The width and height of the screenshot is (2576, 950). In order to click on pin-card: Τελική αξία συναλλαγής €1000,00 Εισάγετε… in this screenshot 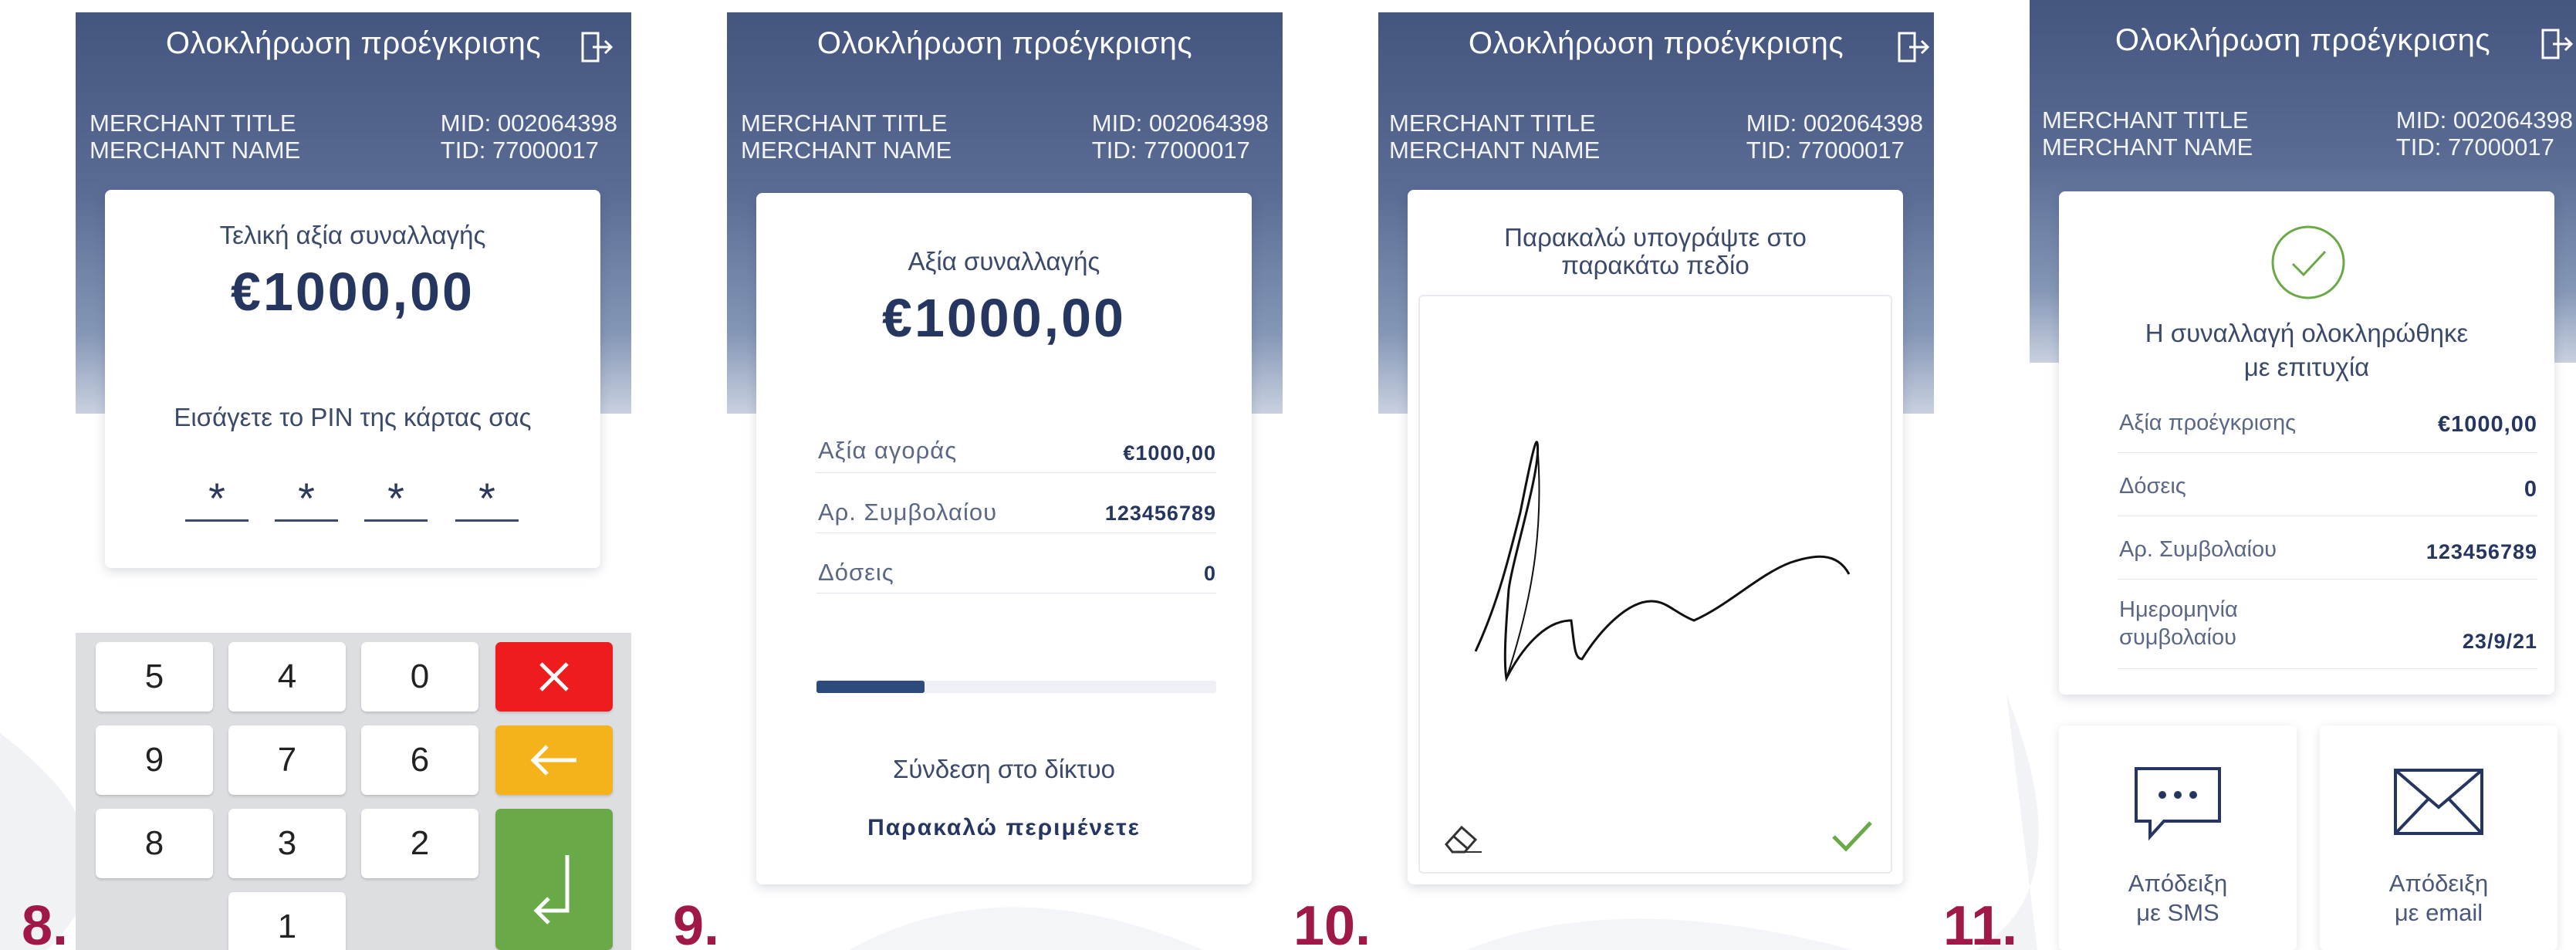, I will do `click(352, 379)`.